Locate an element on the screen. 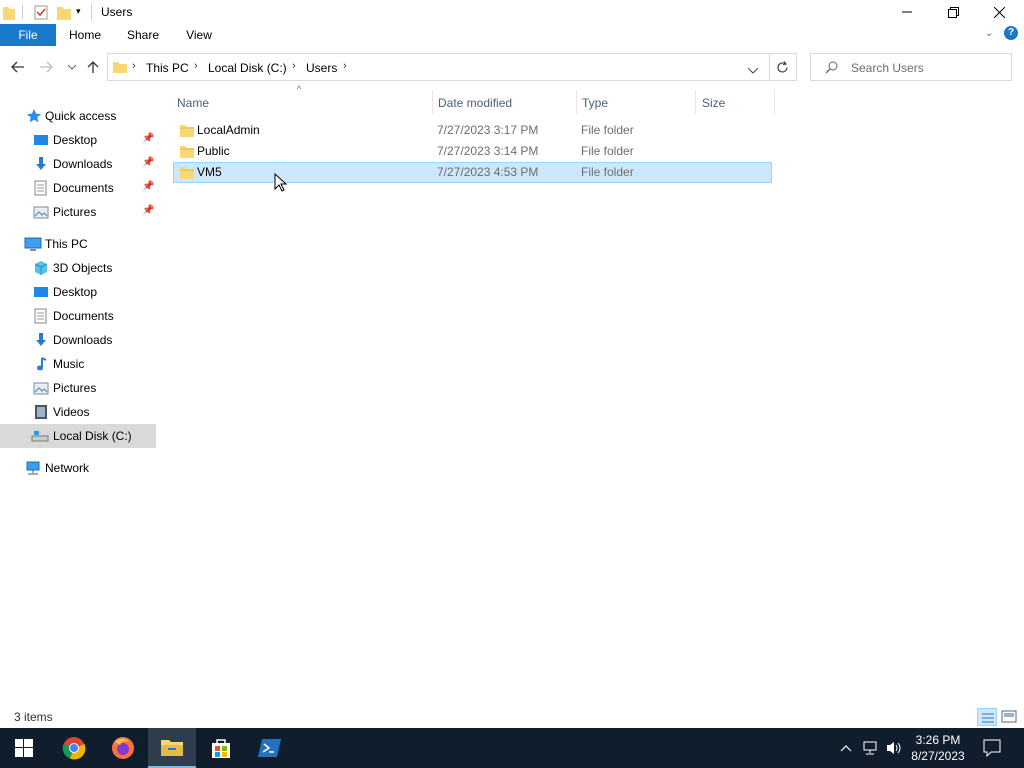  minimize-button is located at coordinates (907, 12).